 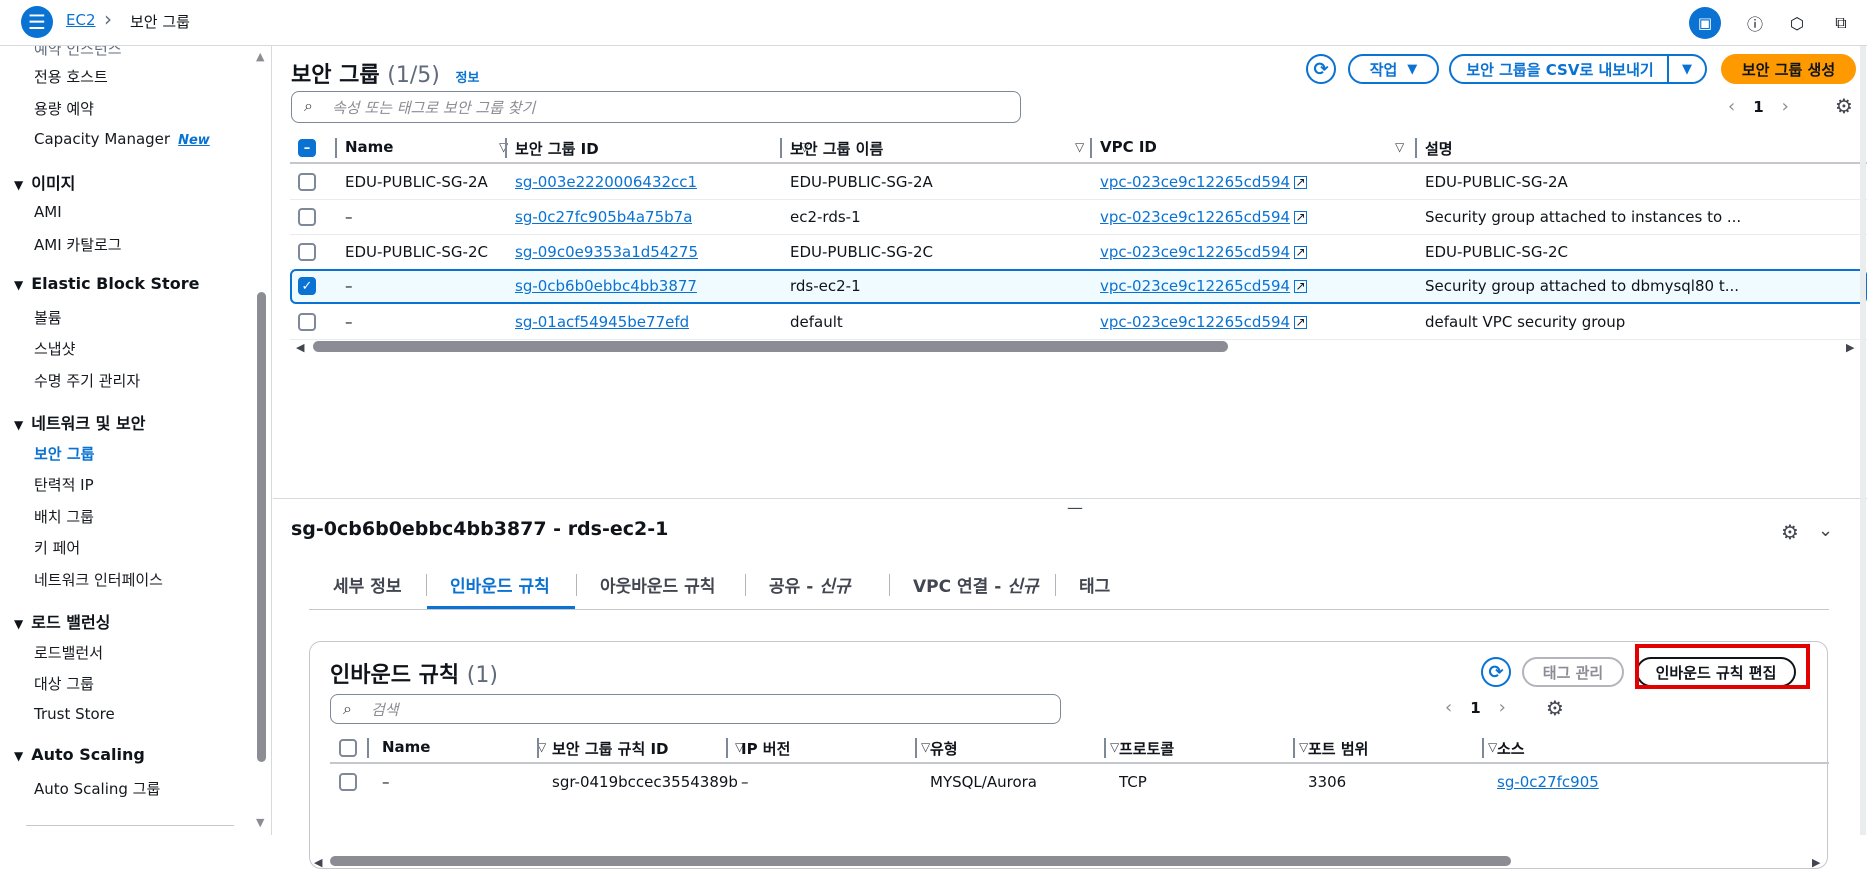 What do you see at coordinates (300, 347) in the screenshot?
I see `scroll-left-icon: ◀` at bounding box center [300, 347].